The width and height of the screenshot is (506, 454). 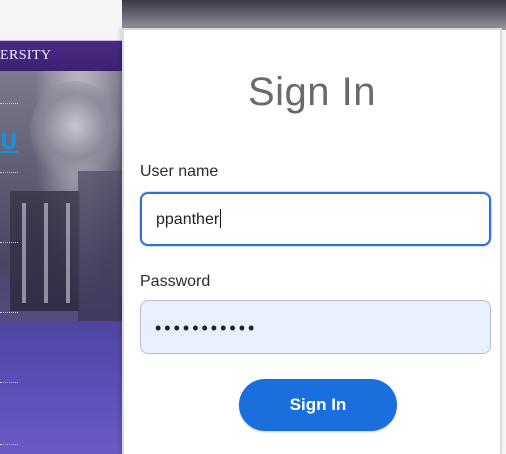 What do you see at coordinates (75, 131) in the screenshot?
I see `campus-photo-tree` at bounding box center [75, 131].